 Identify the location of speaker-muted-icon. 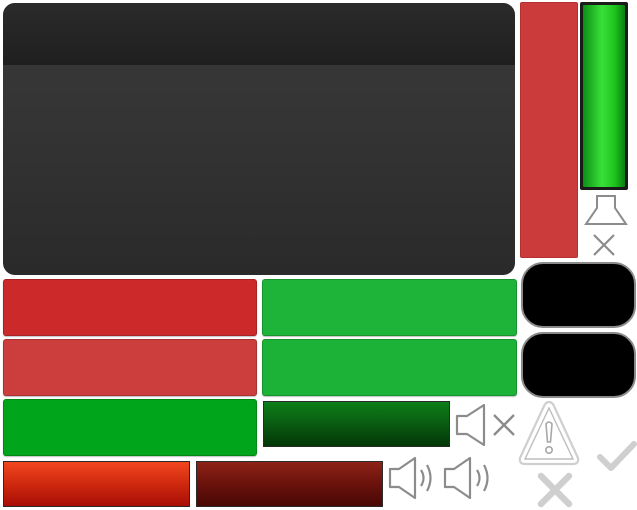
(487, 425).